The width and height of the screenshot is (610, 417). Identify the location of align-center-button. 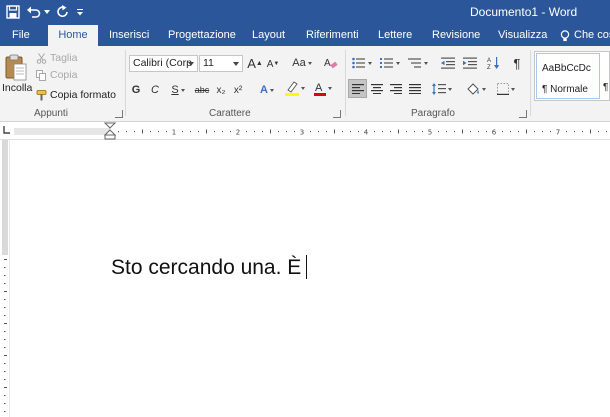
(377, 89).